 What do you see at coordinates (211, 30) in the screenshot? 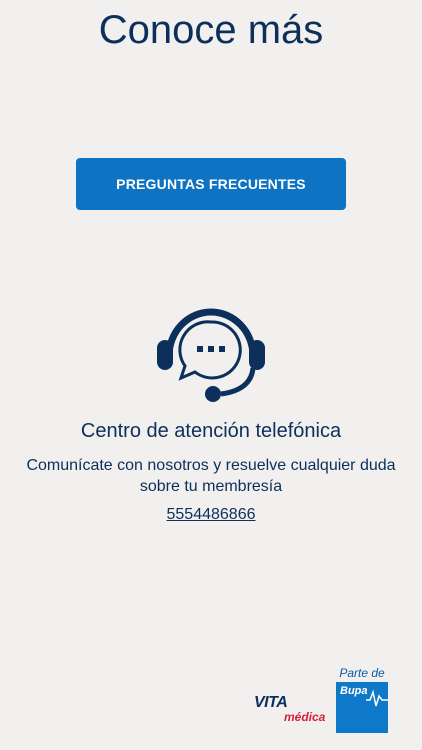
I see `page-title: Conoce más` at bounding box center [211, 30].